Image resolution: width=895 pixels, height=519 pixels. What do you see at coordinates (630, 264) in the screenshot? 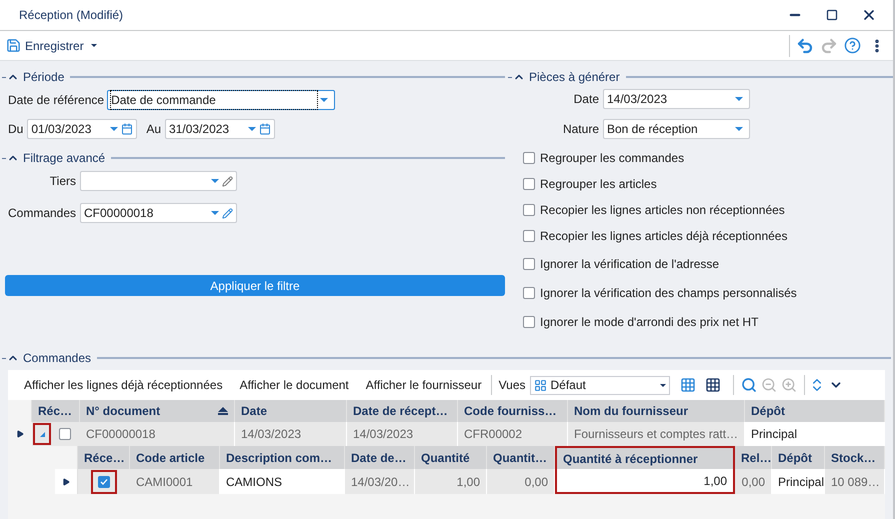
I see `option-label: Ignorer la vérification de l'adresse` at bounding box center [630, 264].